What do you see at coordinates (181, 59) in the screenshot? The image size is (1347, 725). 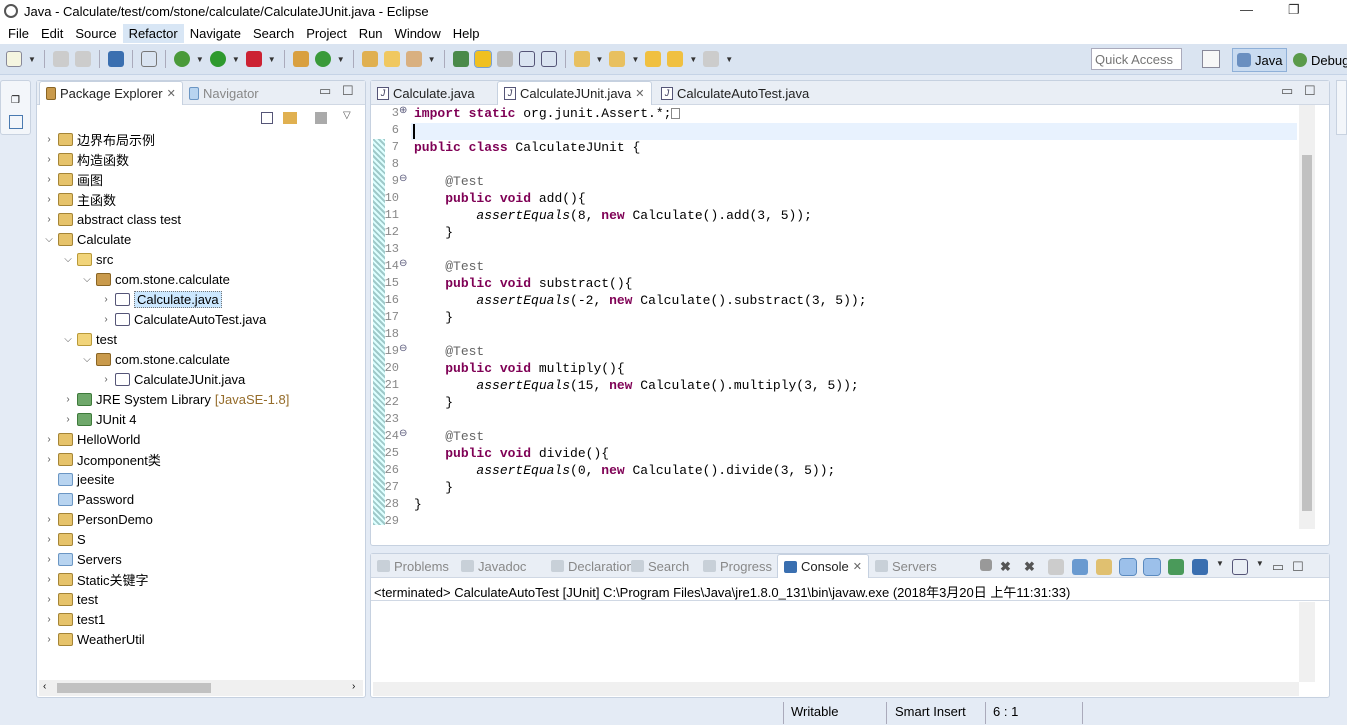 I see `debug-icon` at bounding box center [181, 59].